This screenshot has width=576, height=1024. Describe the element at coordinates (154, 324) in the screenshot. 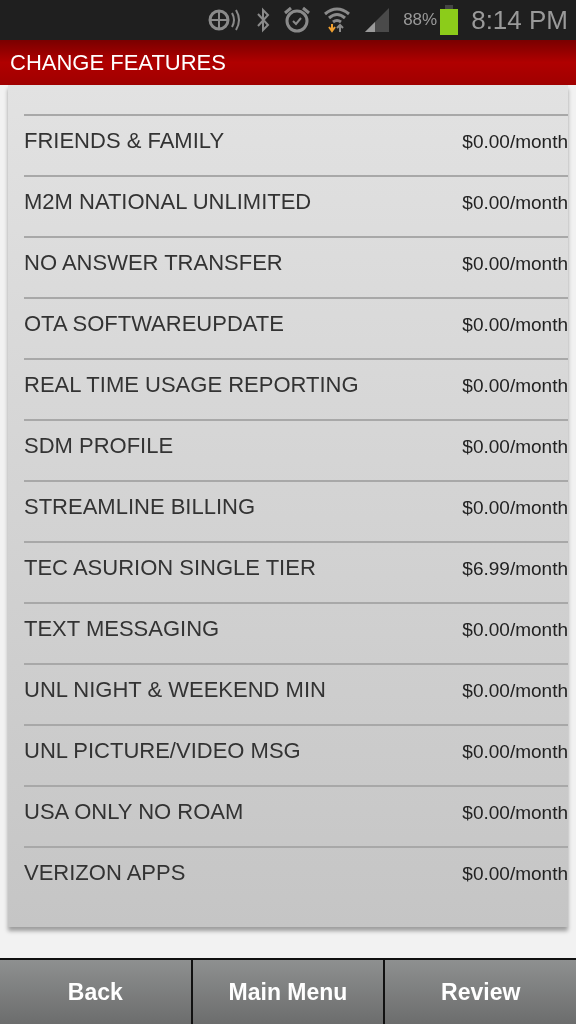

I see `feature-name: OTA SOFTWAREUPDATE` at that location.